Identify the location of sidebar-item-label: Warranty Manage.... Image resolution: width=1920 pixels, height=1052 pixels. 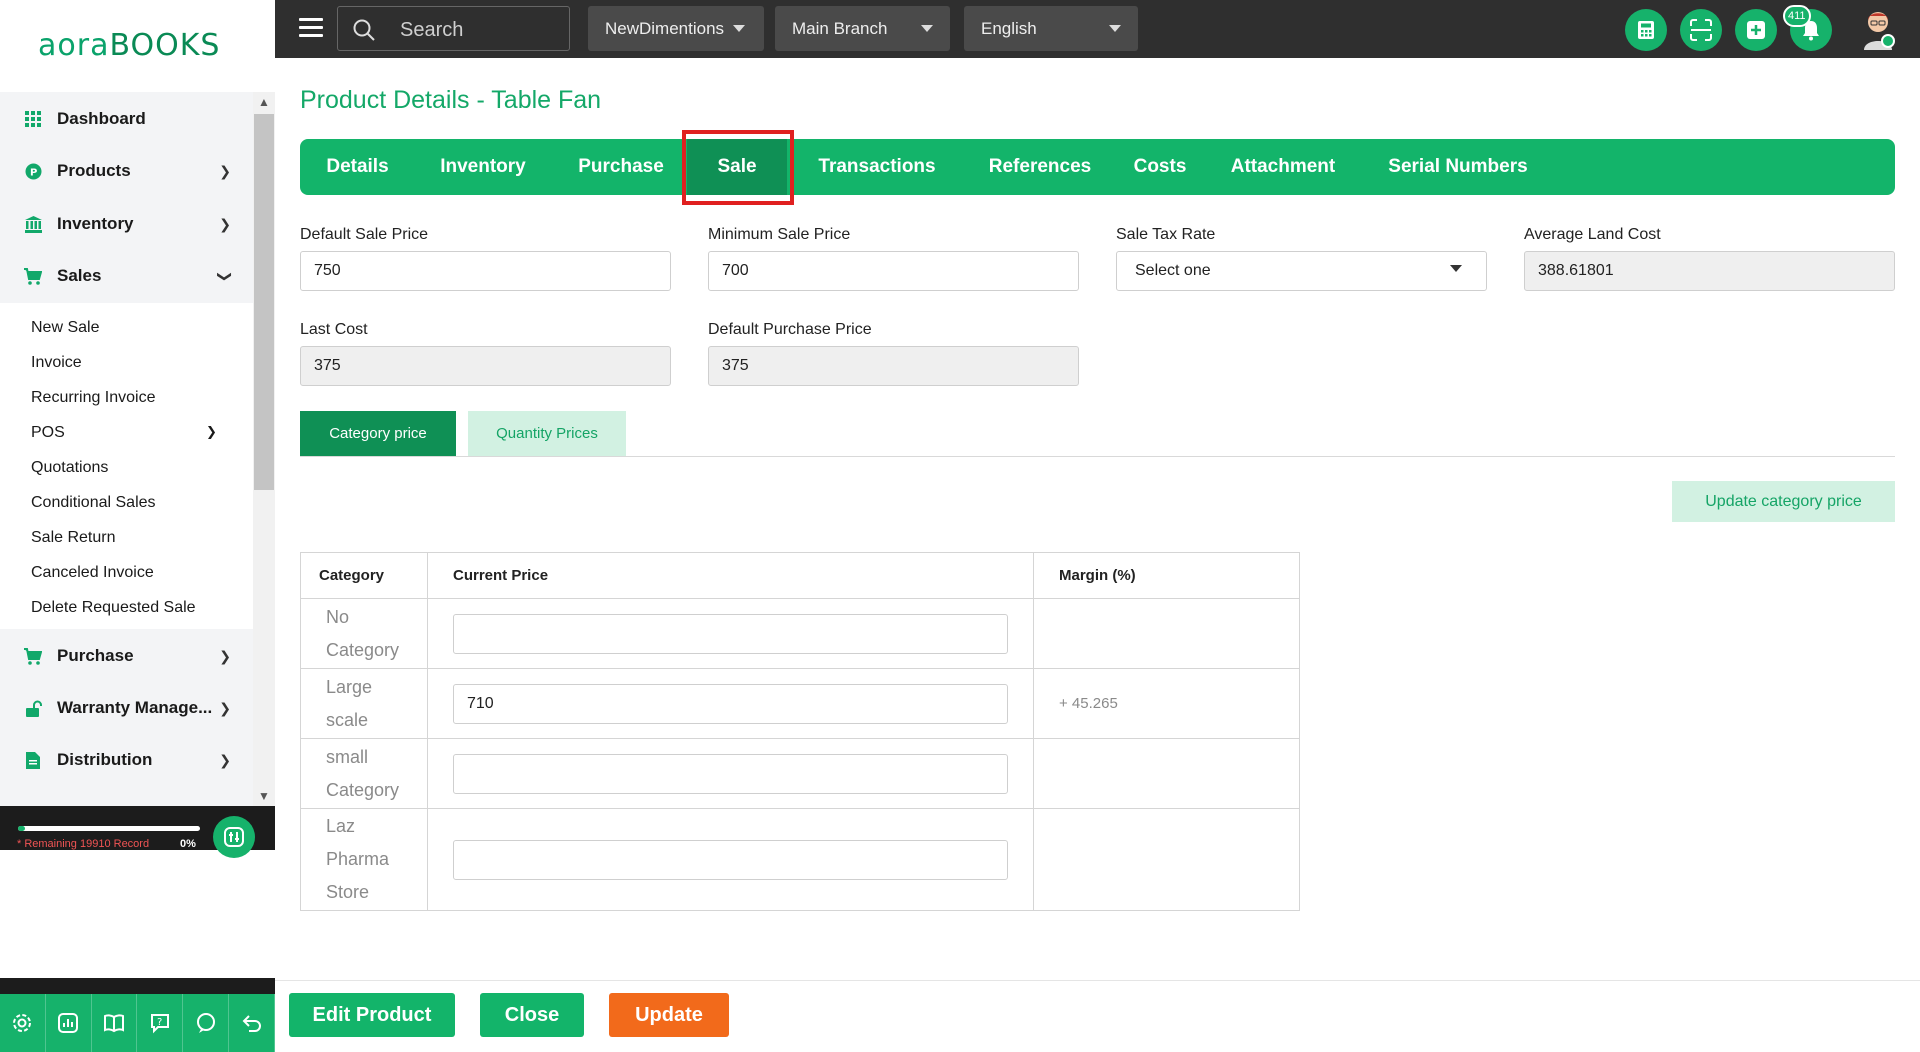
(135, 707).